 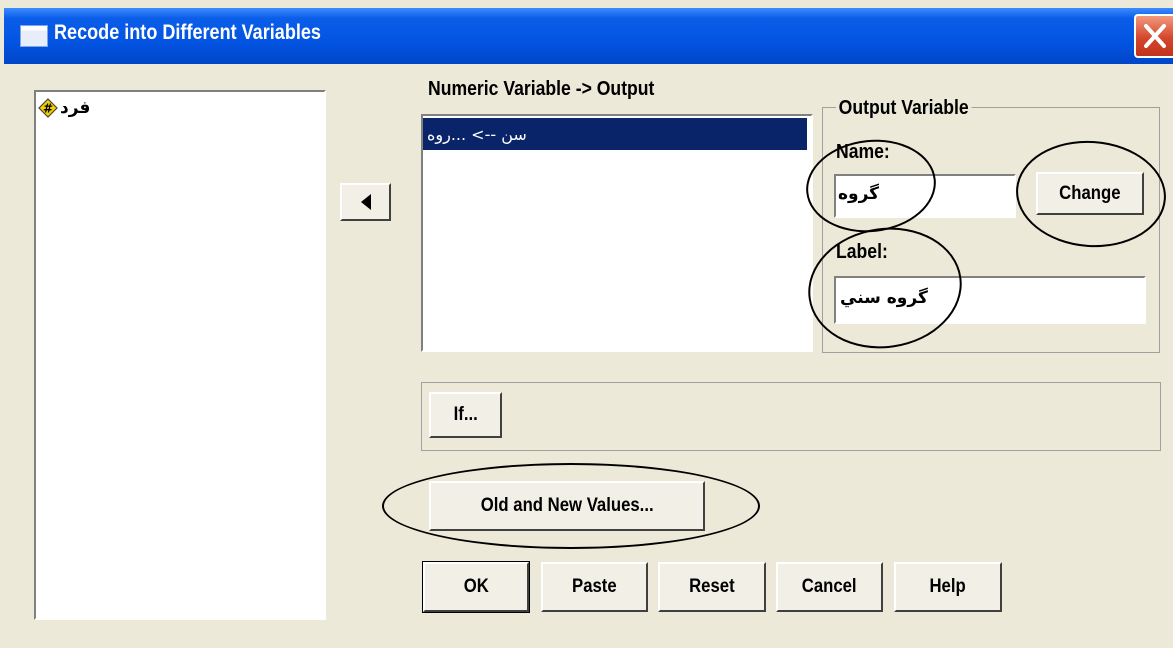 I want to click on list-item: # فرد, so click(x=64, y=108).